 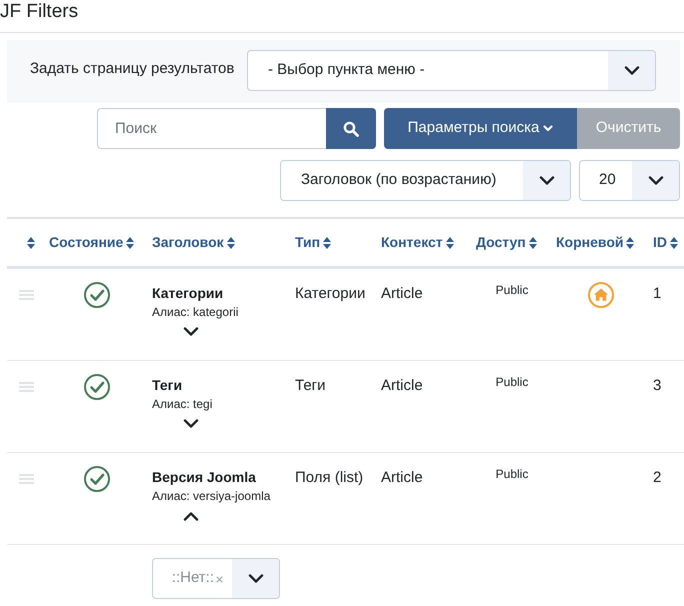 What do you see at coordinates (329, 478) in the screenshot?
I see `table-cell: Поля (list)` at bounding box center [329, 478].